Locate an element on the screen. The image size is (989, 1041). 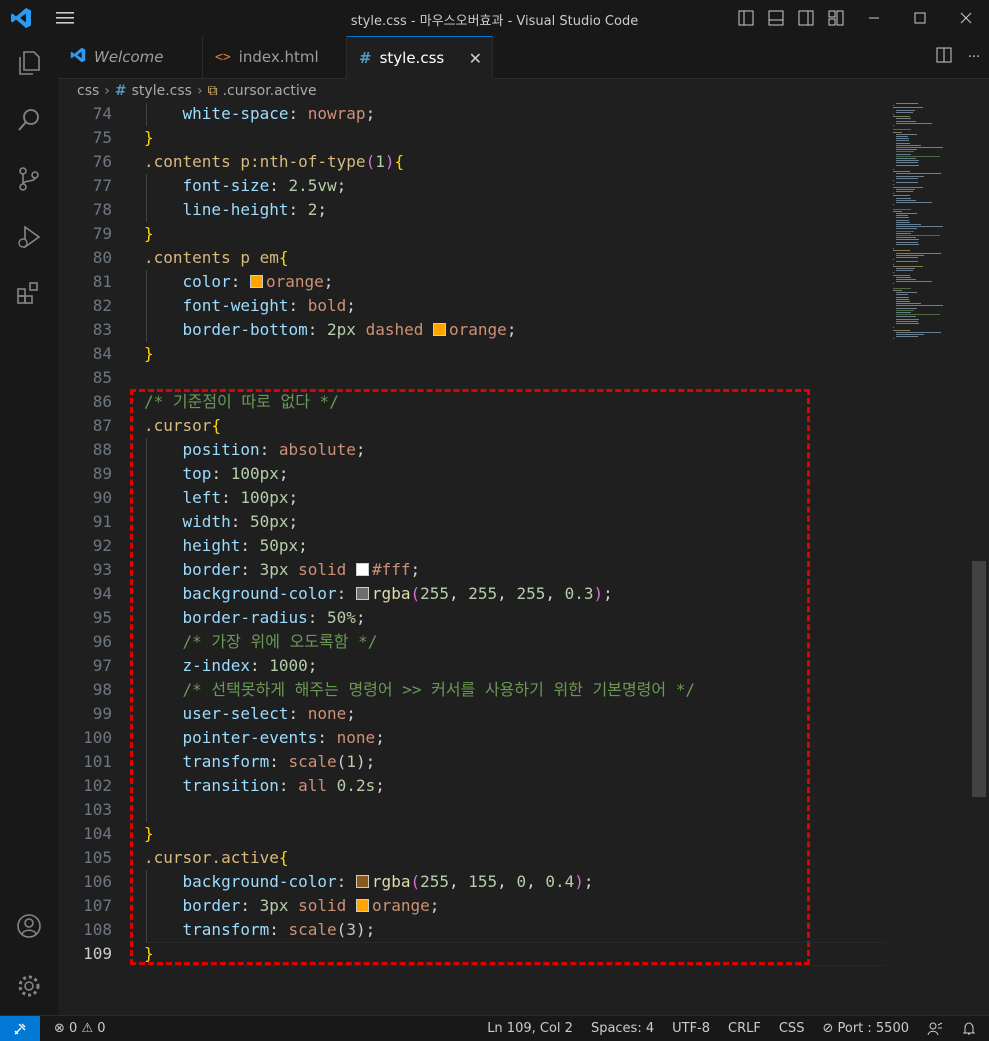
minimap is located at coordinates (933, 223).